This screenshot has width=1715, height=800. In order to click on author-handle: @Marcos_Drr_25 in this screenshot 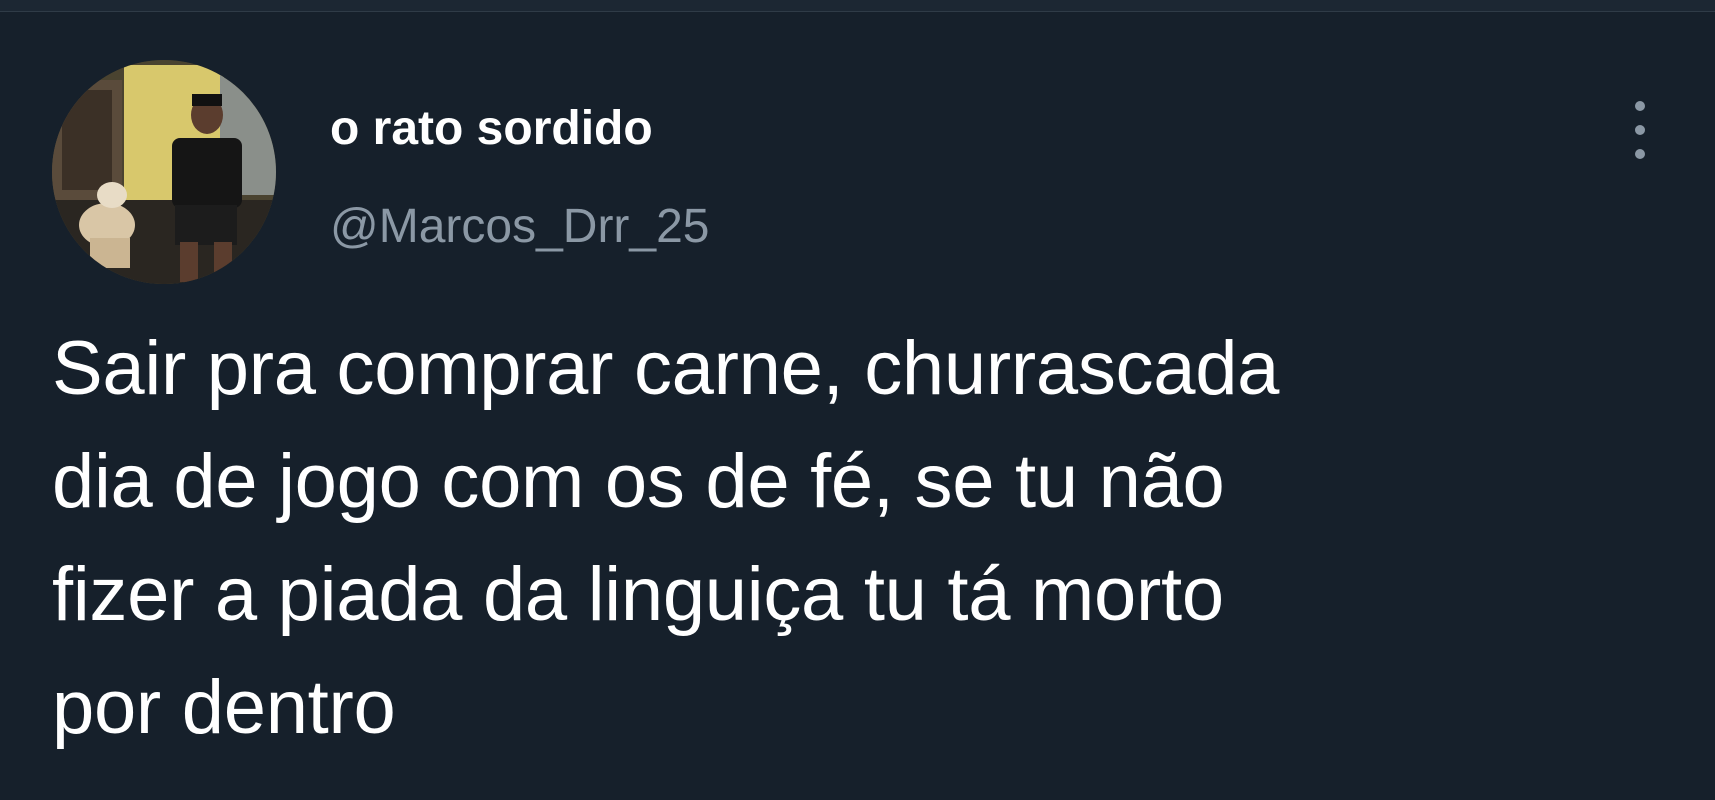, I will do `click(520, 227)`.